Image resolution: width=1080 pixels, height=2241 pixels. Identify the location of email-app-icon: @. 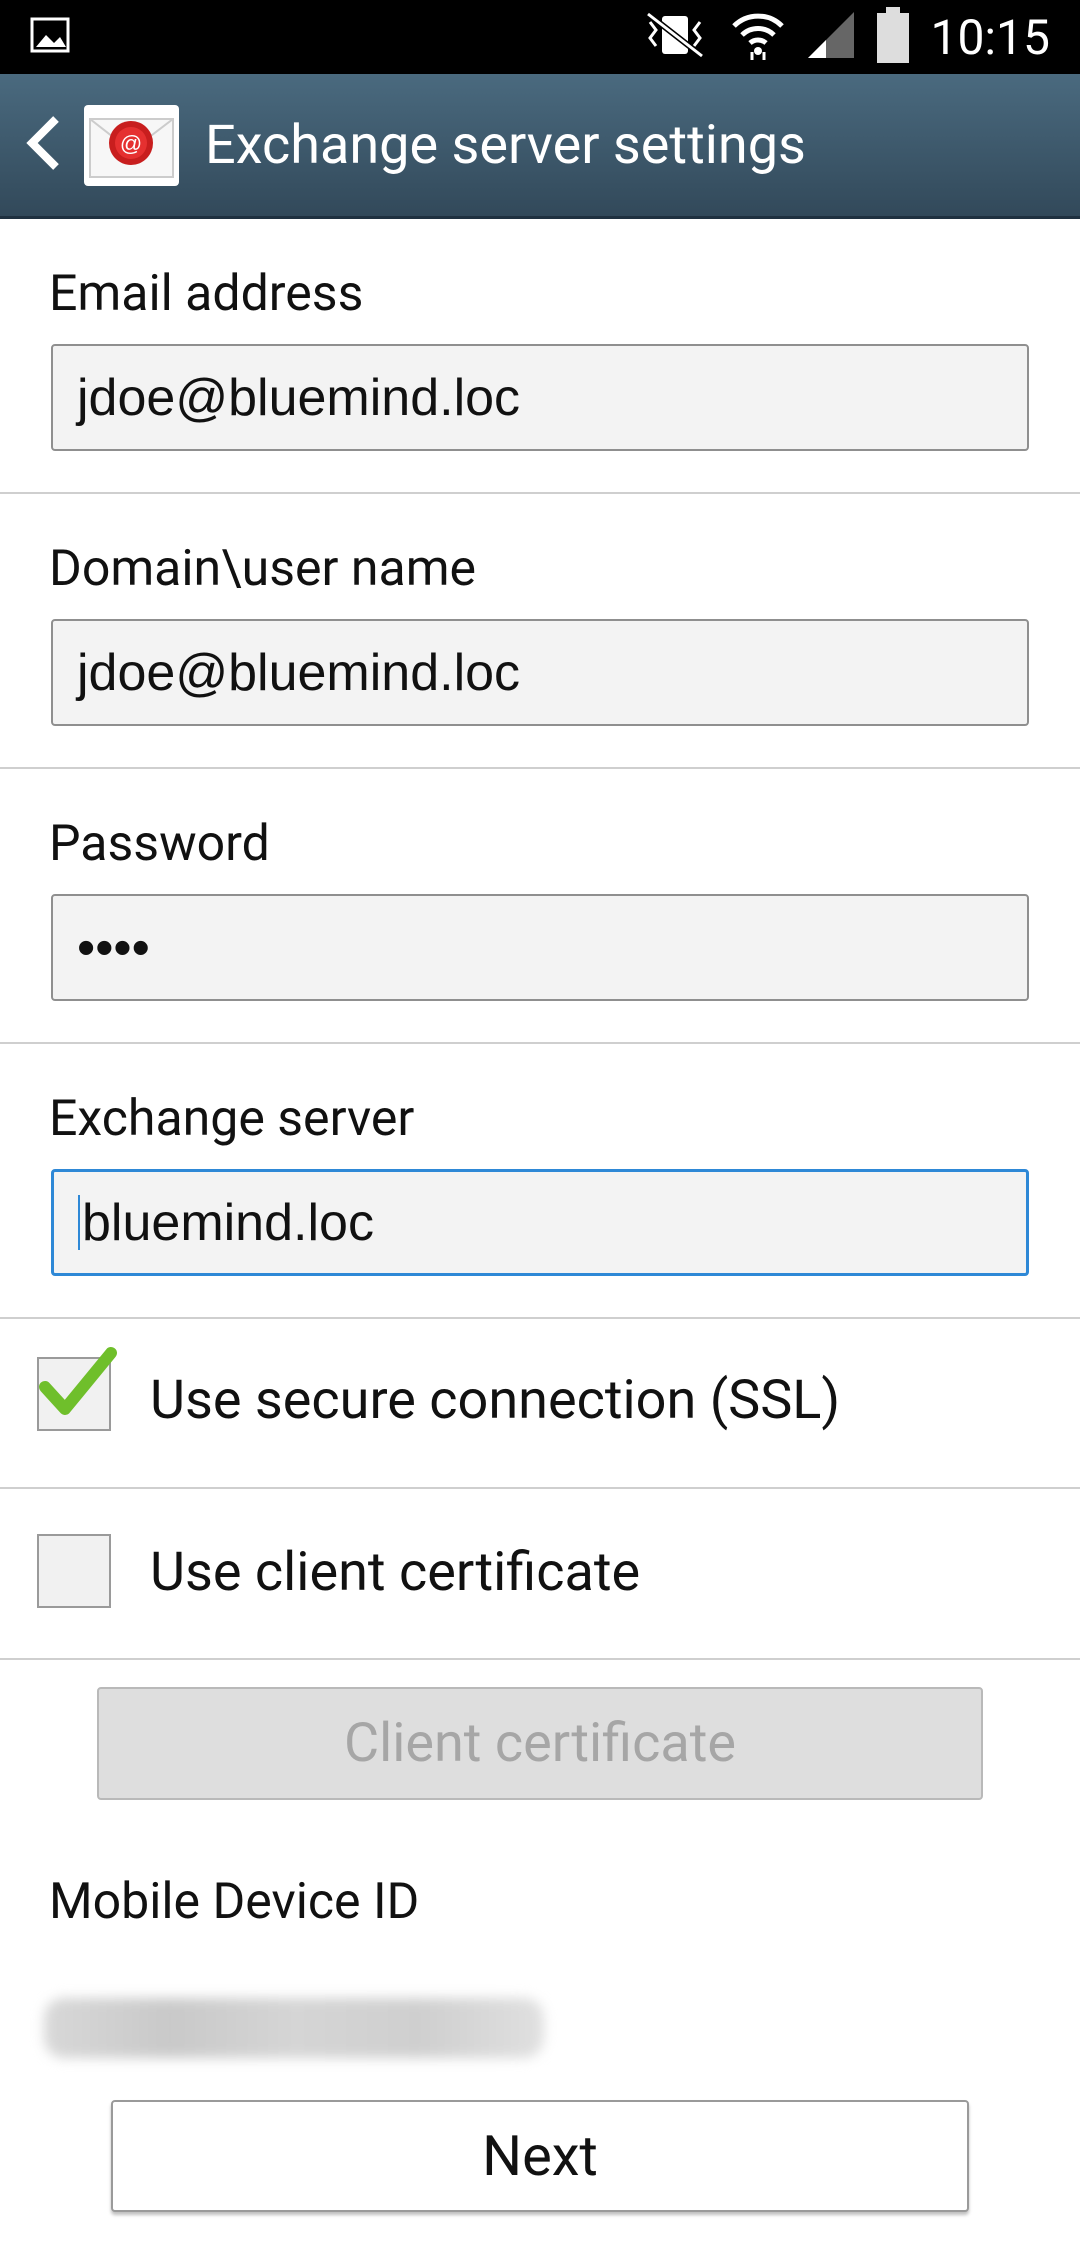
(131, 145).